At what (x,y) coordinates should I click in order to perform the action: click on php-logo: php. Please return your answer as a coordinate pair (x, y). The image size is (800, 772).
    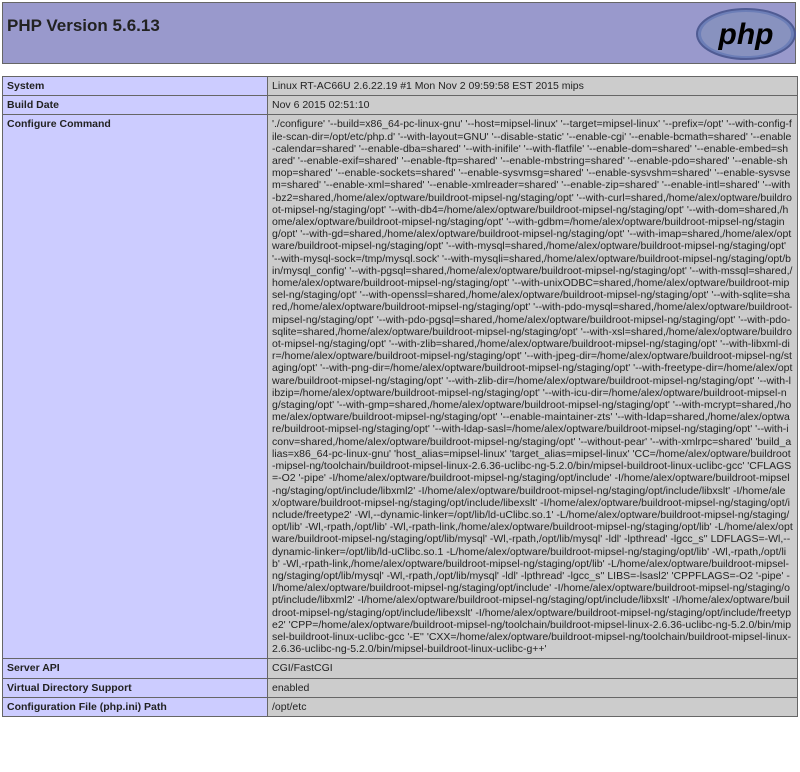
    Looking at the image, I should click on (746, 34).